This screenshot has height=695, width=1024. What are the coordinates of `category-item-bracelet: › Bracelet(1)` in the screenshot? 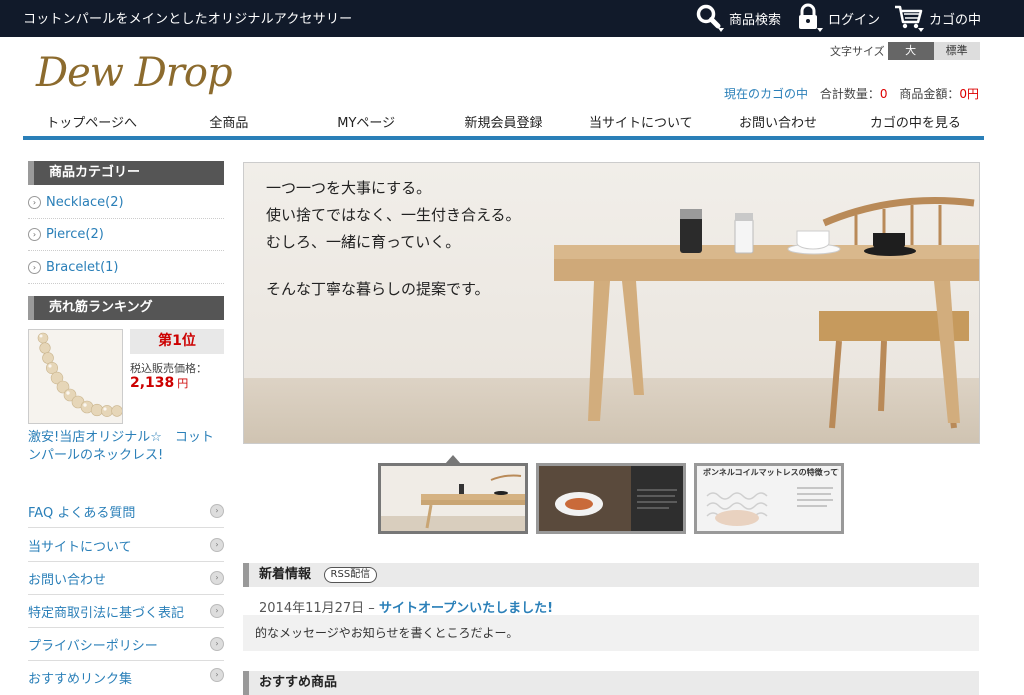 It's located at (126, 268).